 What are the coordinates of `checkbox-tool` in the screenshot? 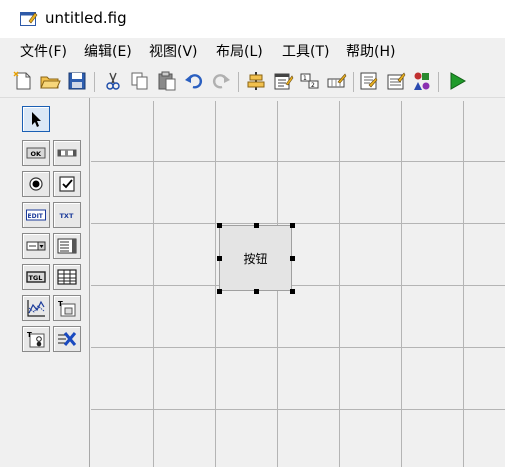 It's located at (67, 184).